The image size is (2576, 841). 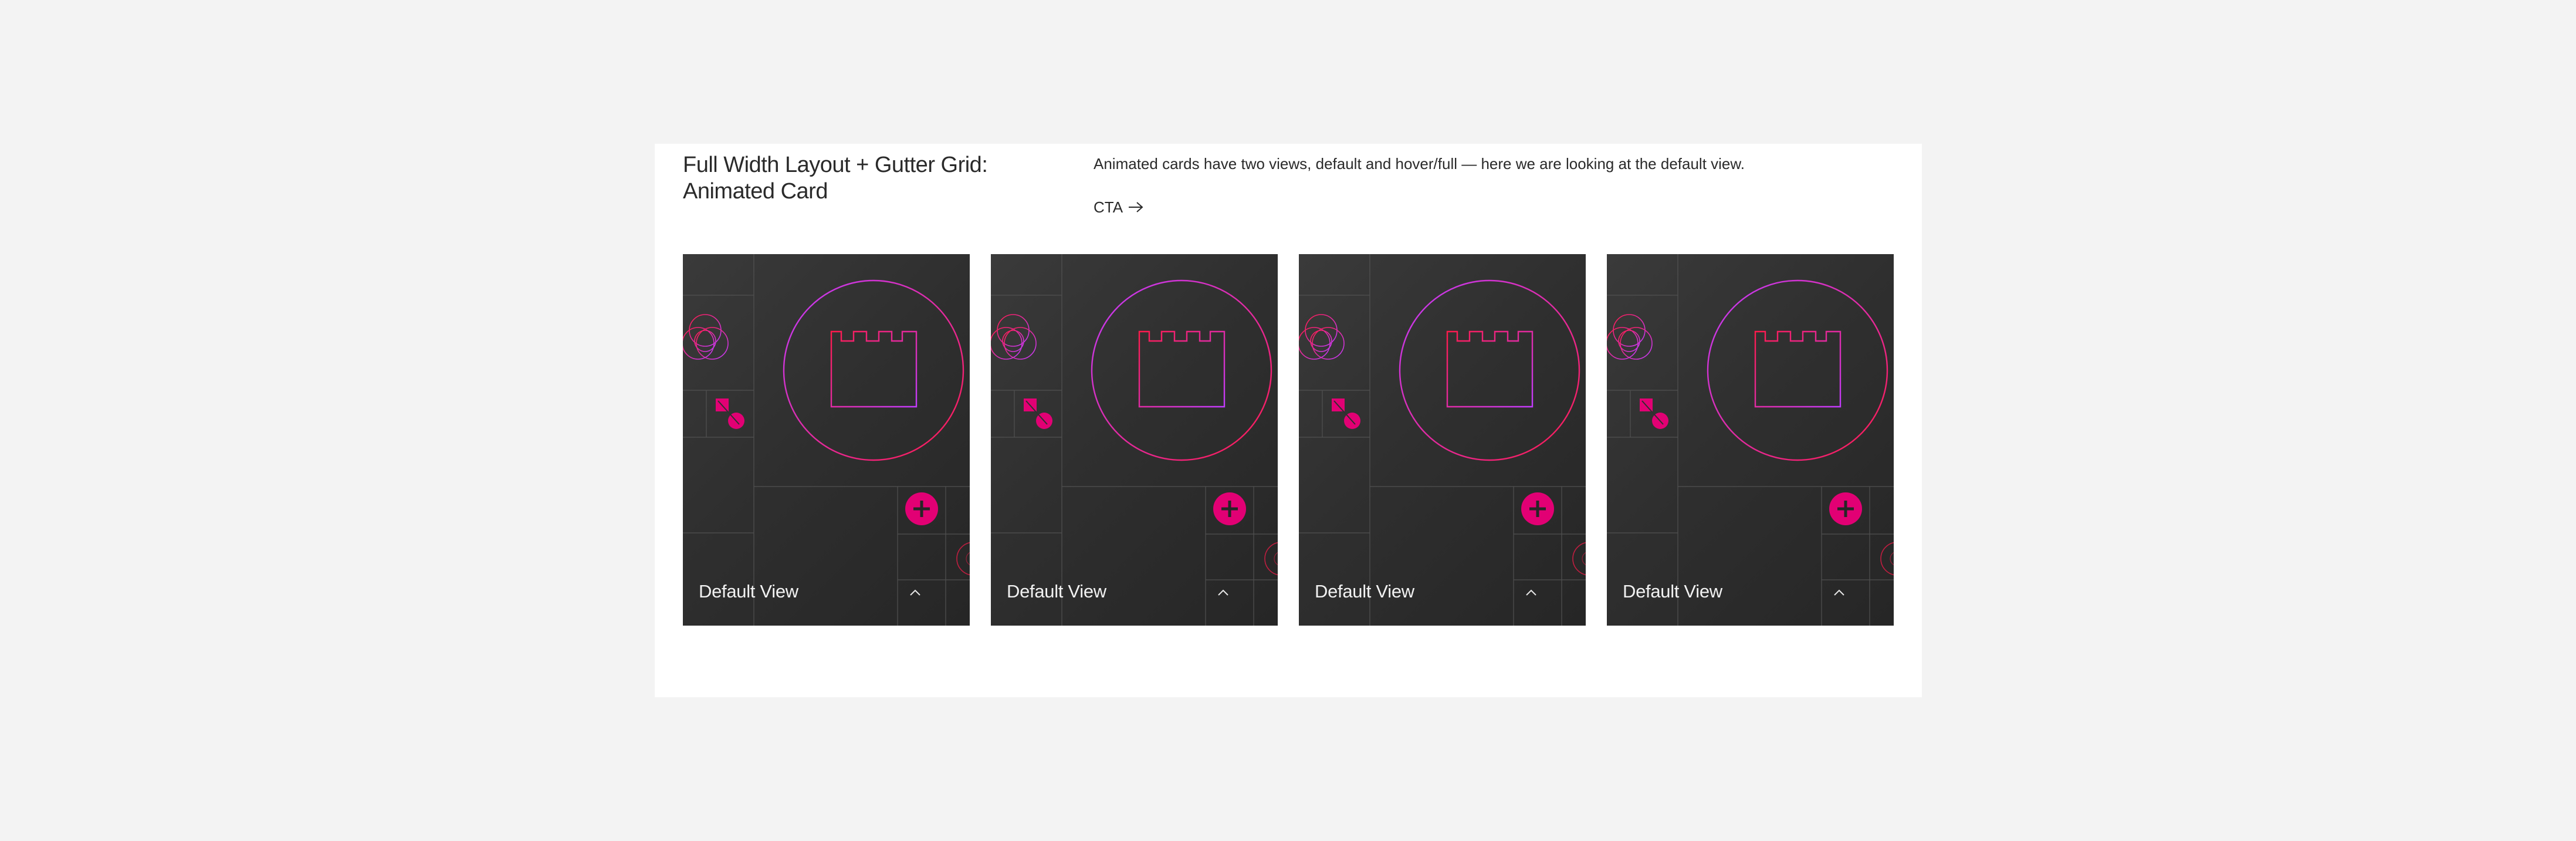 What do you see at coordinates (1108, 207) in the screenshot?
I see `cta-label: CTA` at bounding box center [1108, 207].